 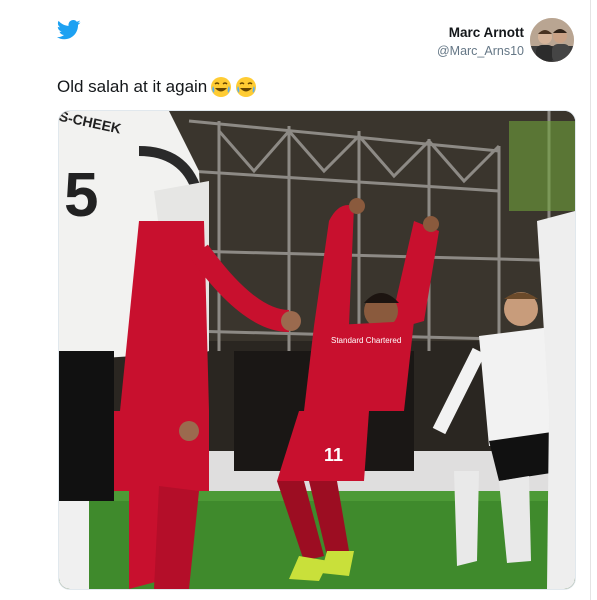 What do you see at coordinates (552, 40) in the screenshot?
I see `avatar` at bounding box center [552, 40].